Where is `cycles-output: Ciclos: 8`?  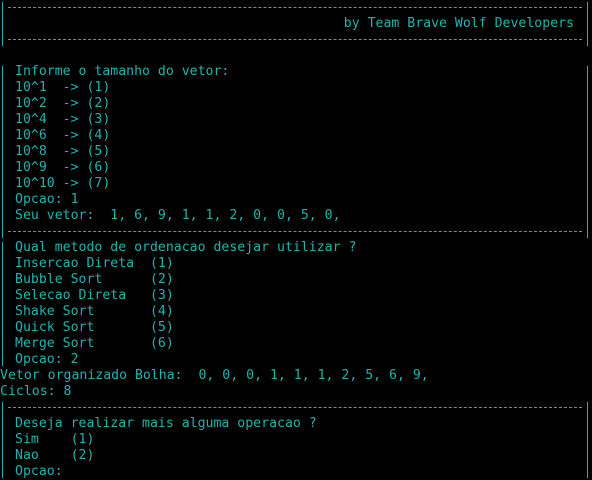
cycles-output: Ciclos: 8 is located at coordinates (36, 391).